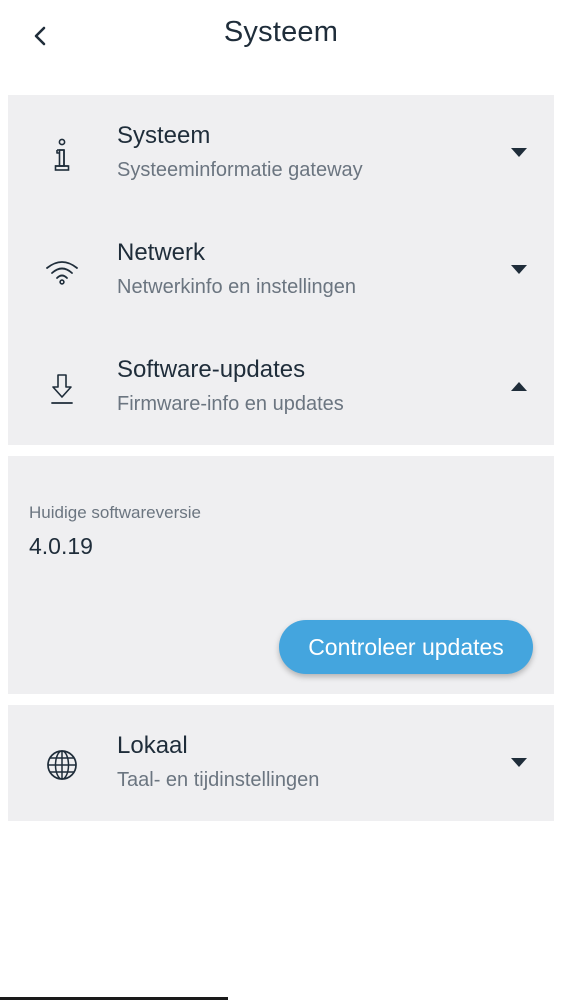  I want to click on section-subtitle: Firmware-info en updates, so click(230, 404).